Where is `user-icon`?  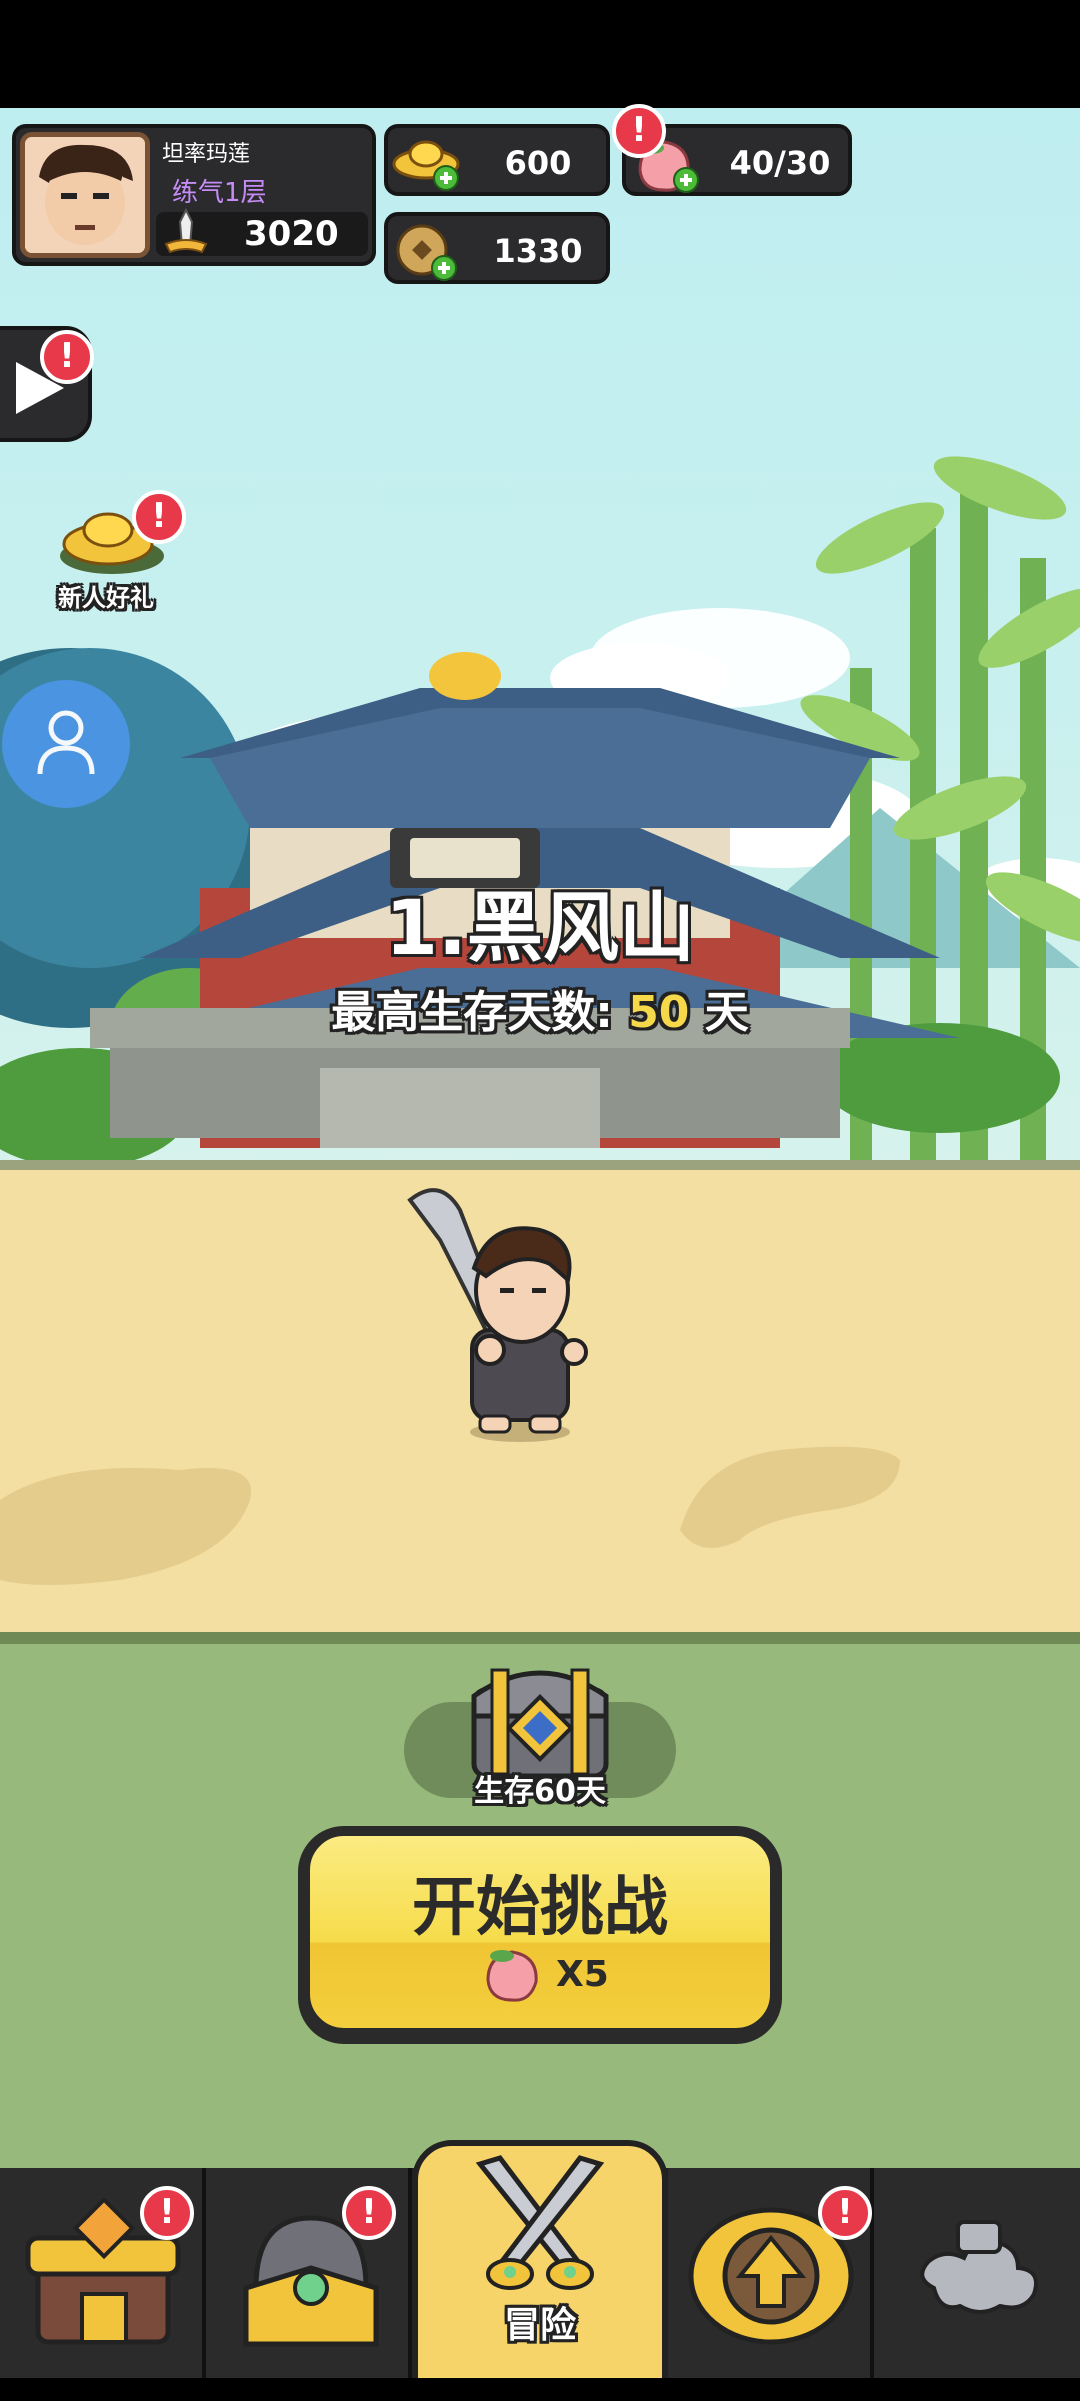 user-icon is located at coordinates (66, 742).